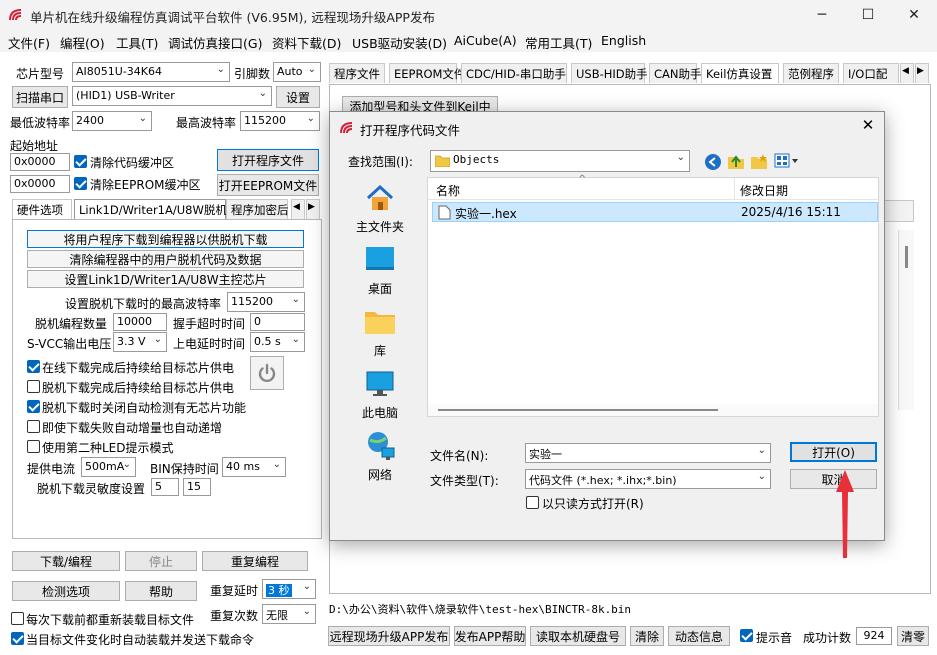 This screenshot has height=655, width=937. I want to click on menu-aicube: AiCube(A), so click(485, 40).